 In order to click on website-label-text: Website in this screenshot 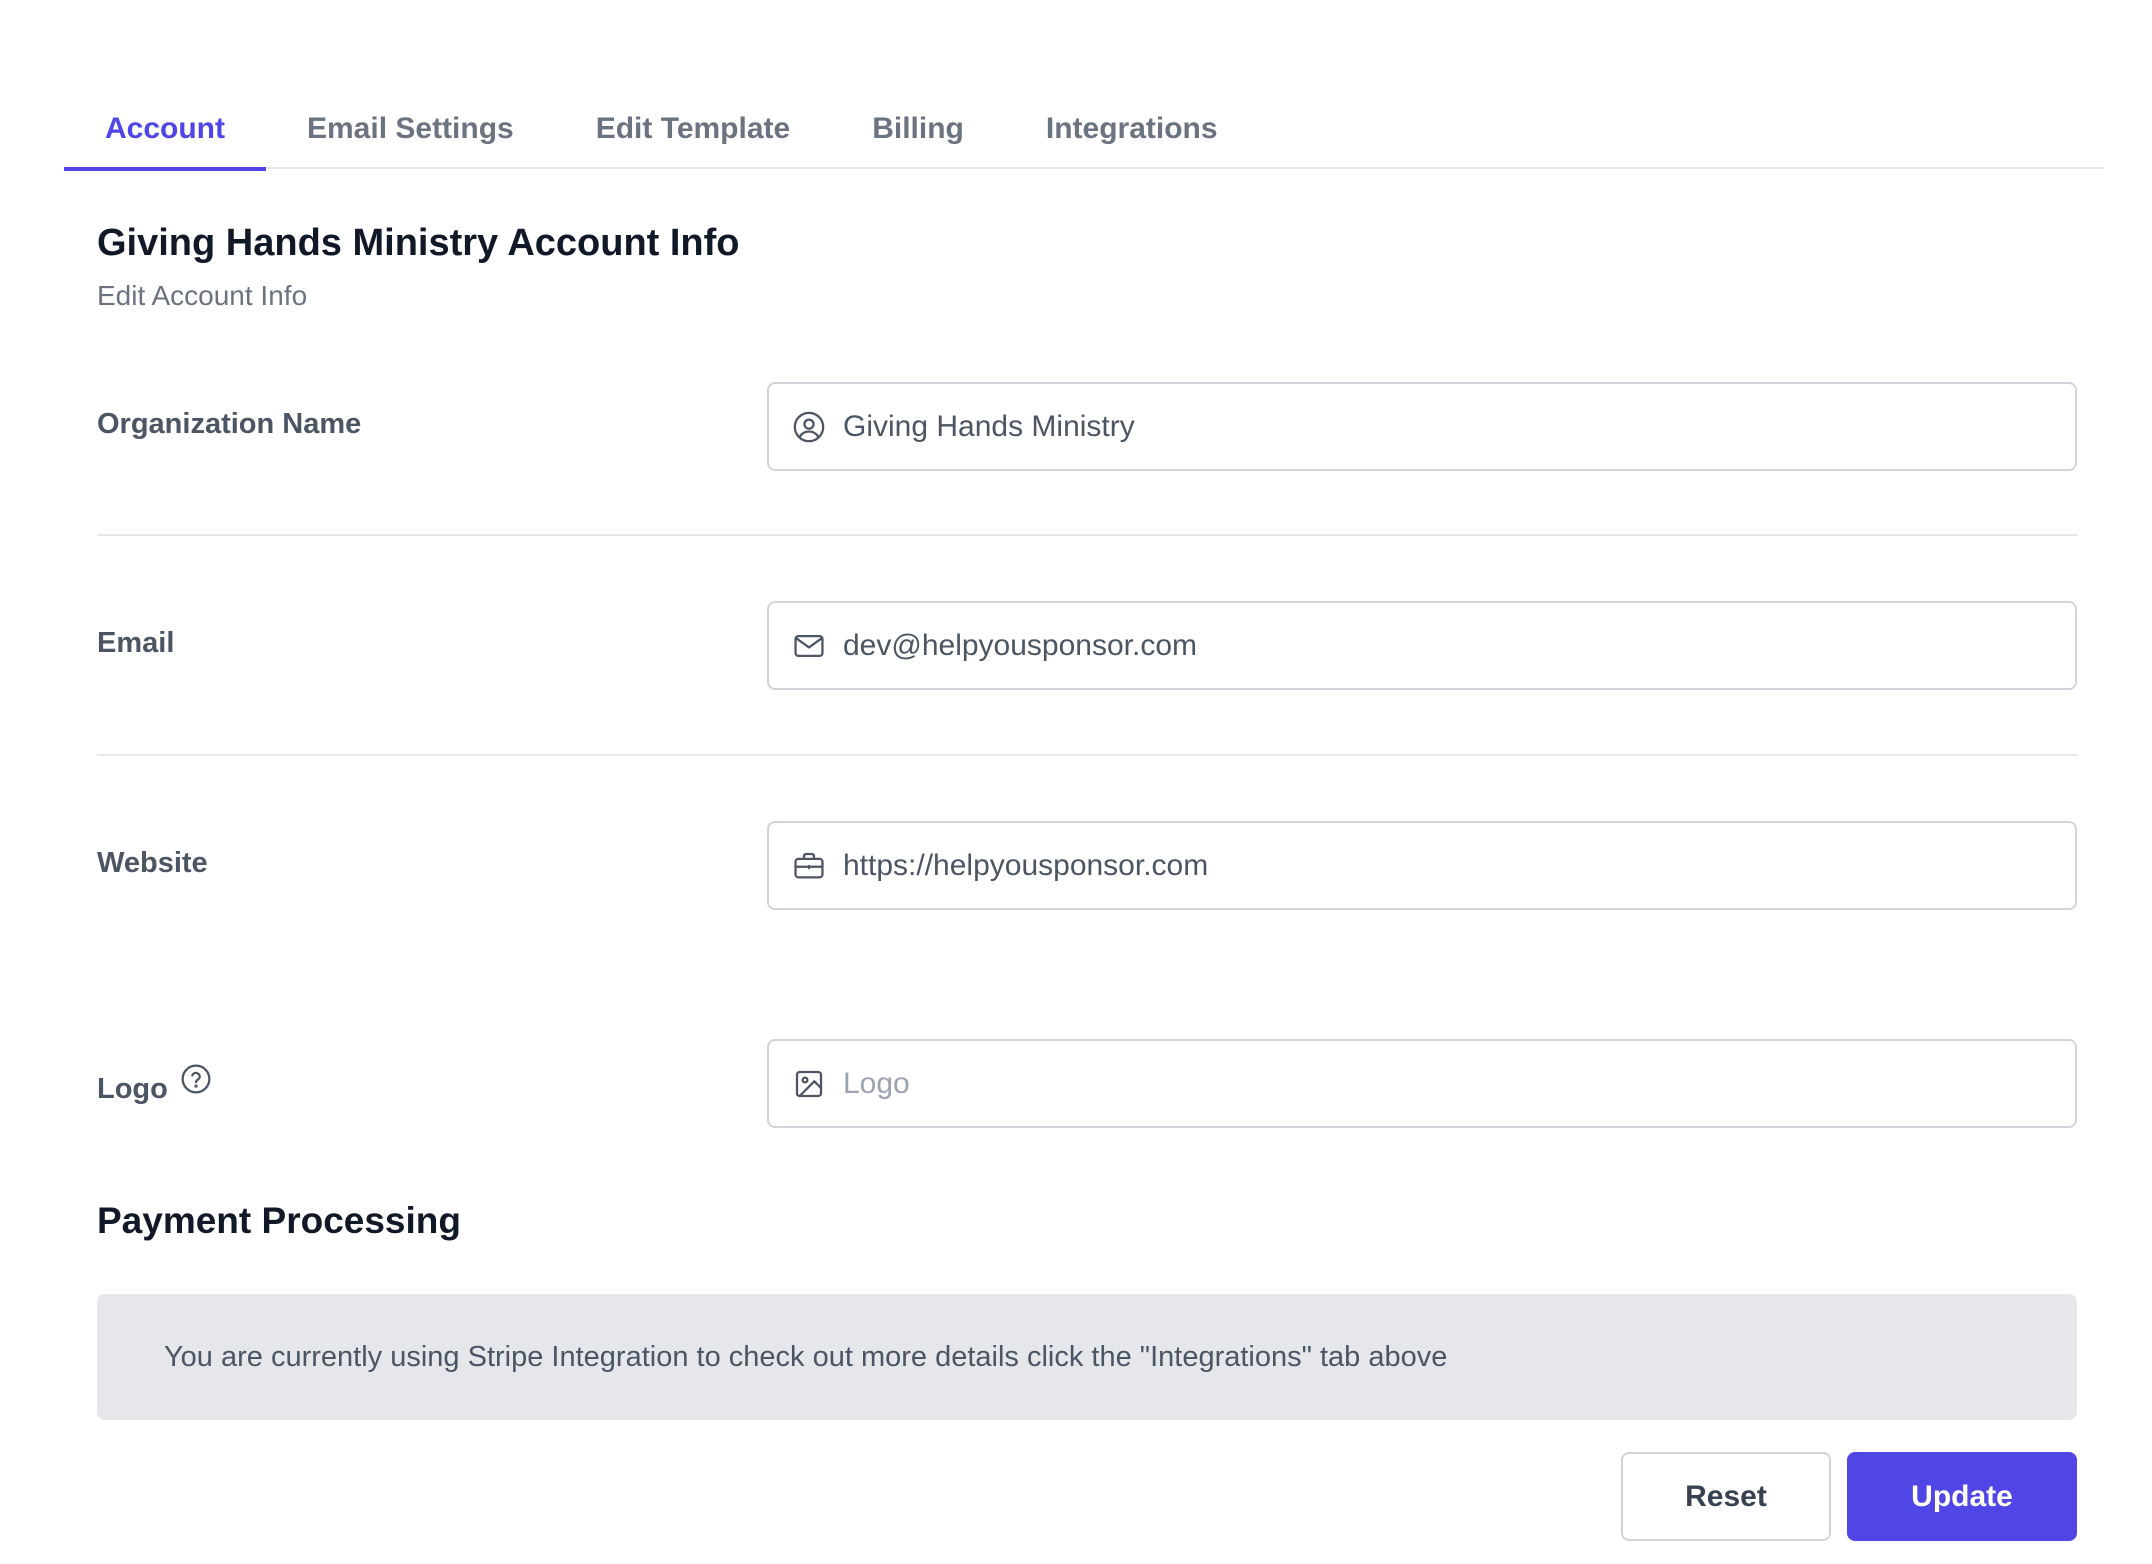, I will do `click(152, 863)`.